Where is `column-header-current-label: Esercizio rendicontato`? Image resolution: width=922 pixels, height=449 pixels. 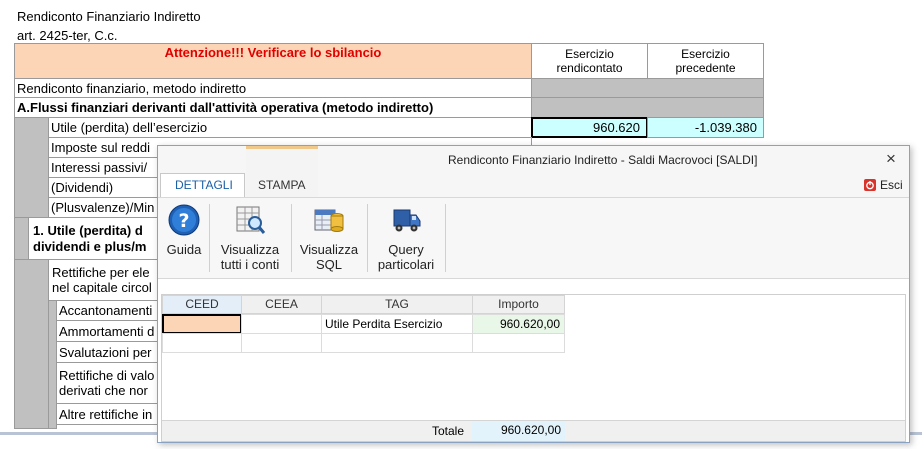 column-header-current-label: Esercizio rendicontato is located at coordinates (589, 61).